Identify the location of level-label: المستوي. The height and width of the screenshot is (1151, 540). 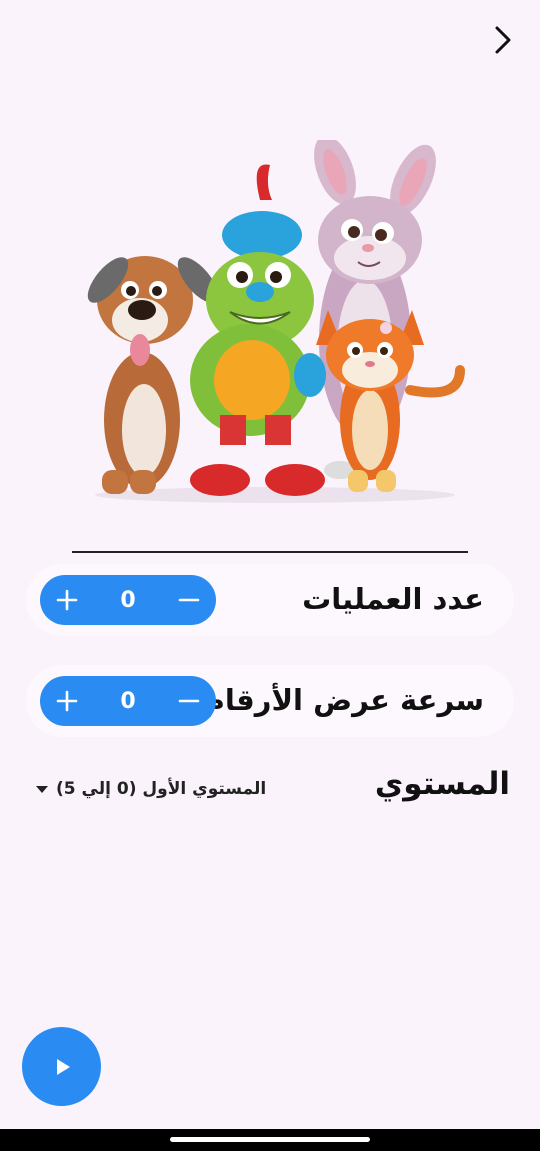
(442, 784).